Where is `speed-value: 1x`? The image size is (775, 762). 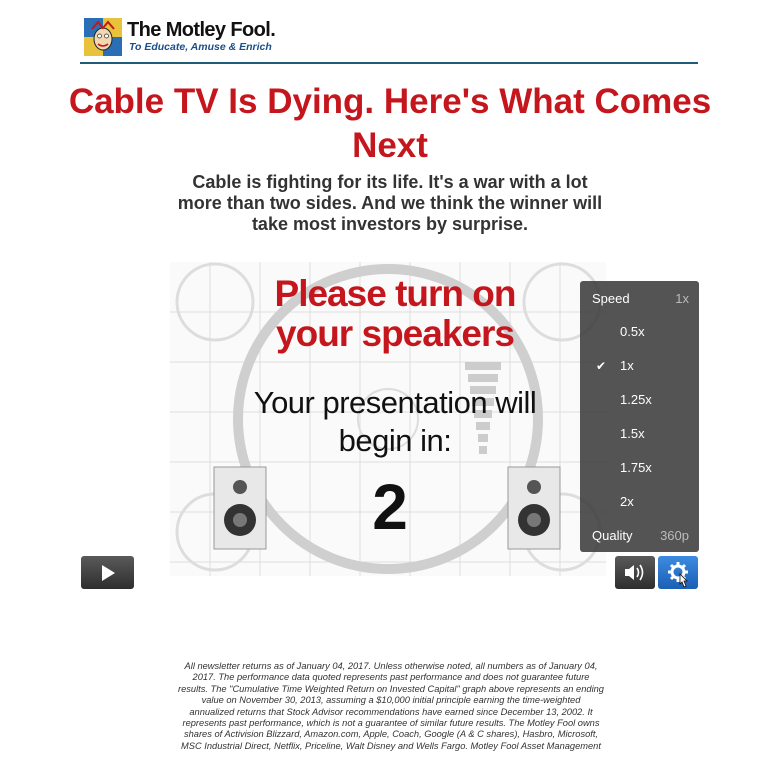
speed-value: 1x is located at coordinates (682, 298).